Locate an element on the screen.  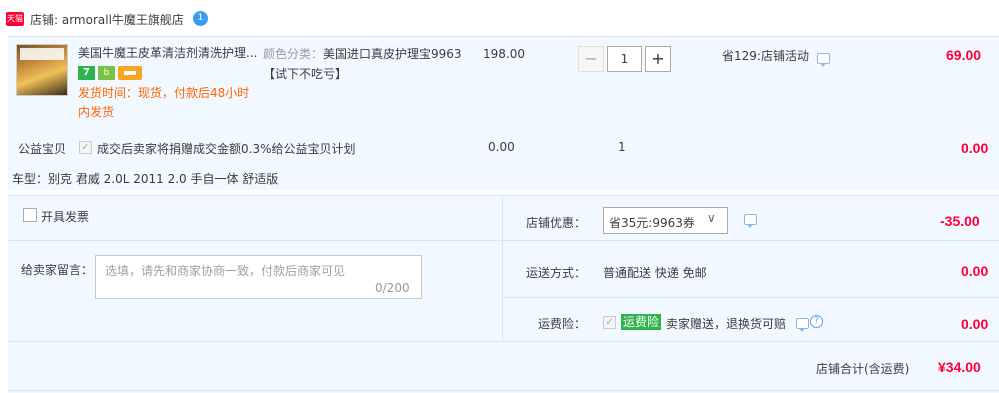
charity-label: 公益宝贝 is located at coordinates (42, 149).